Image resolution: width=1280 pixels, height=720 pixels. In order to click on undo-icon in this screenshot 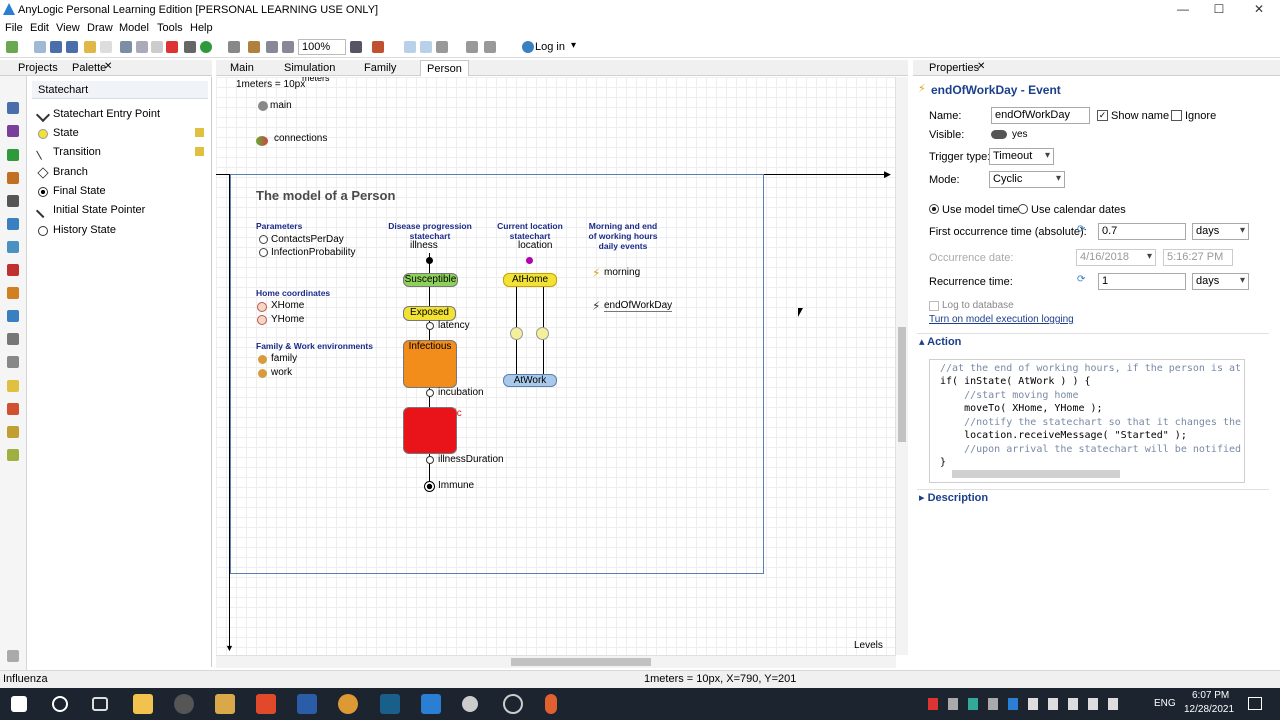, I will do `click(90, 47)`.